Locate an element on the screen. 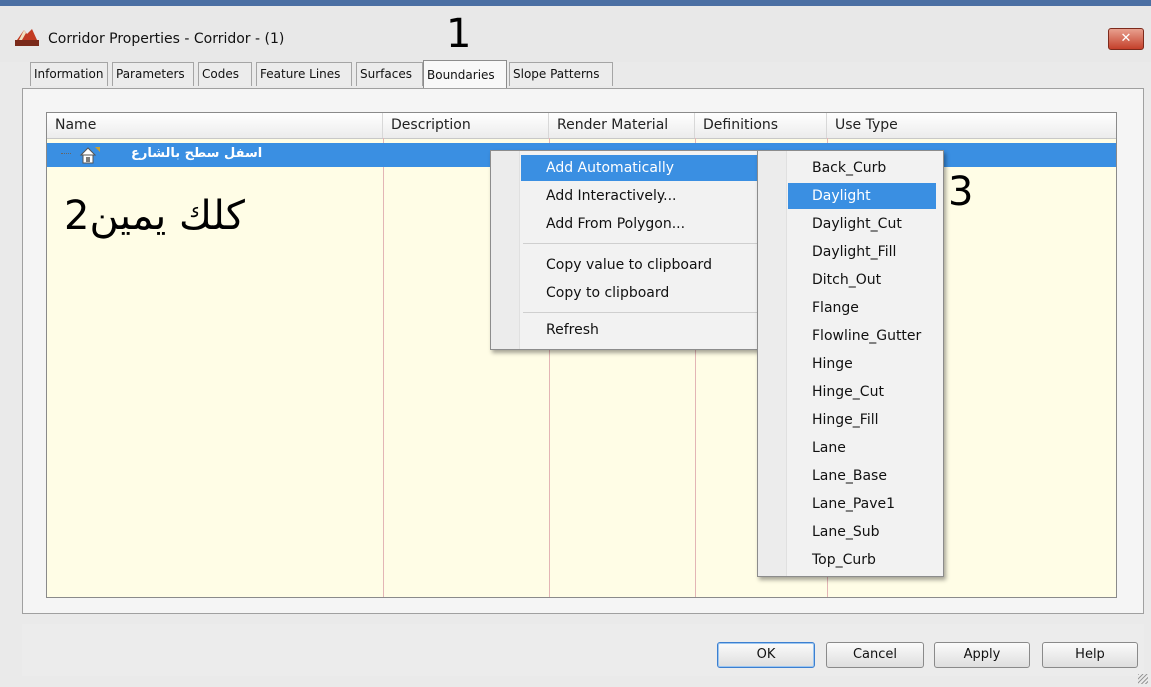 The image size is (1151, 687). submenu-item: Lane is located at coordinates (802, 448).